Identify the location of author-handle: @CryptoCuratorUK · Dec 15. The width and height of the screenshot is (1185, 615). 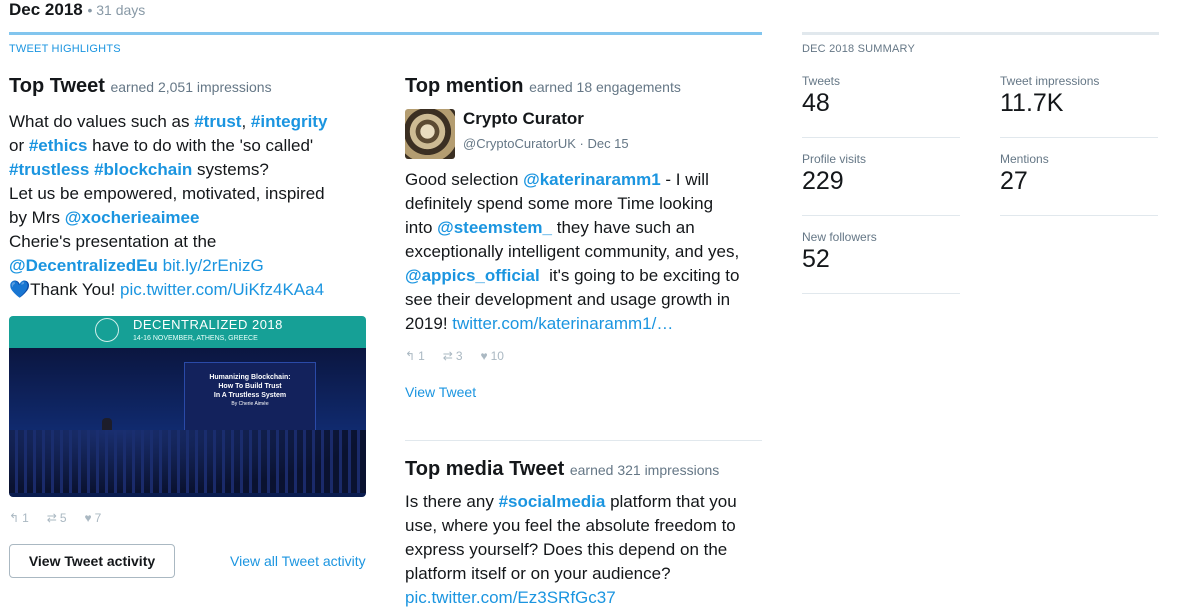
(546, 143).